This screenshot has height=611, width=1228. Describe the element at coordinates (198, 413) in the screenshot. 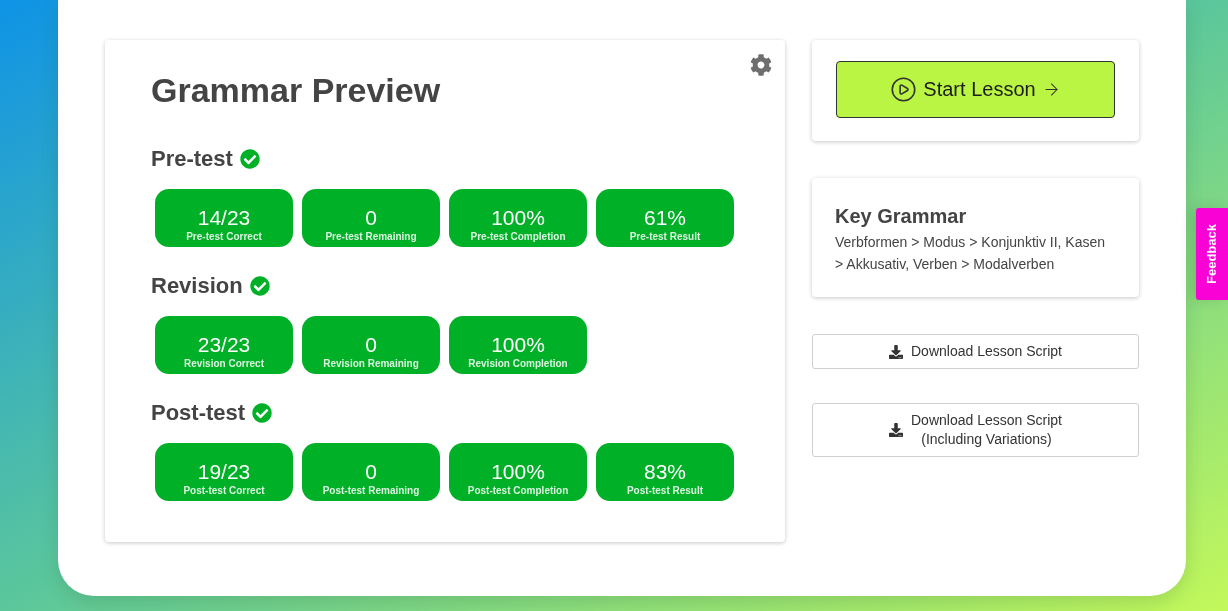

I see `section-heading: Post-test` at that location.